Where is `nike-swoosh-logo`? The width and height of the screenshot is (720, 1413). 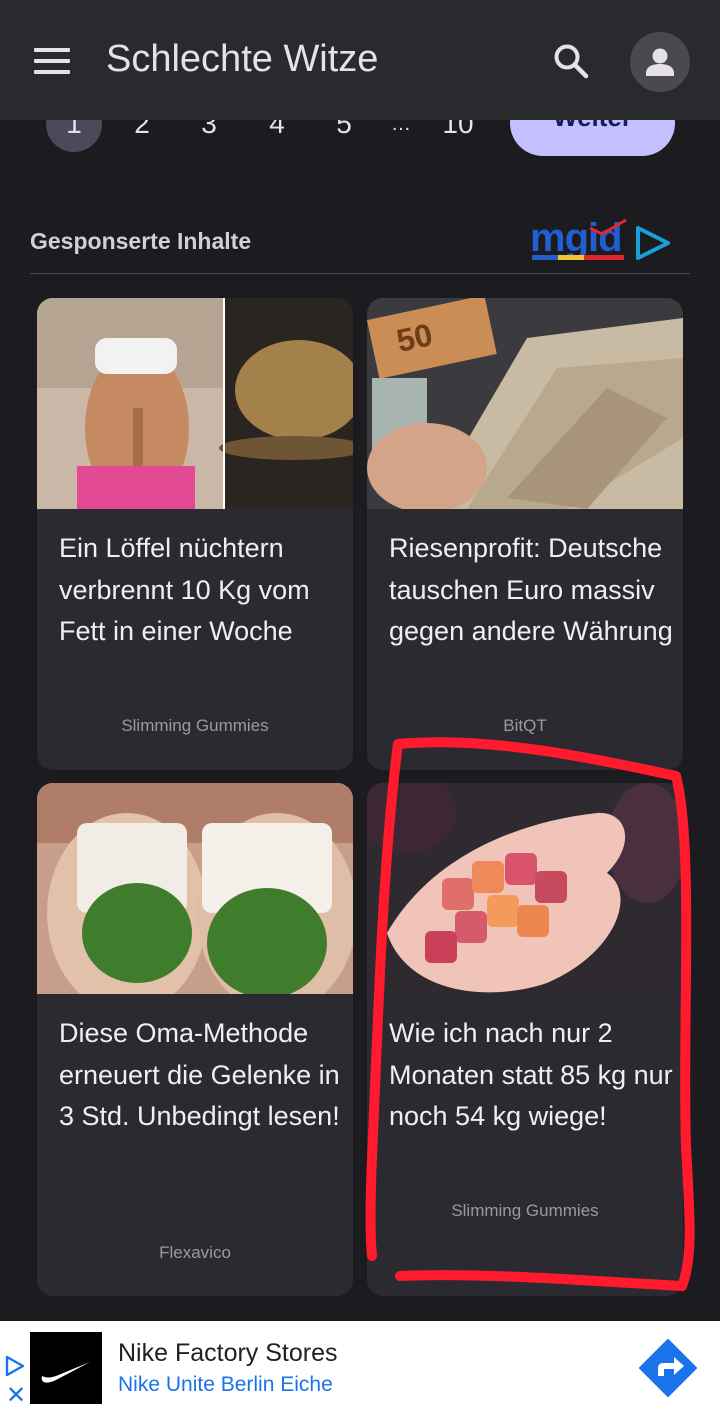
nike-swoosh-logo is located at coordinates (66, 1368).